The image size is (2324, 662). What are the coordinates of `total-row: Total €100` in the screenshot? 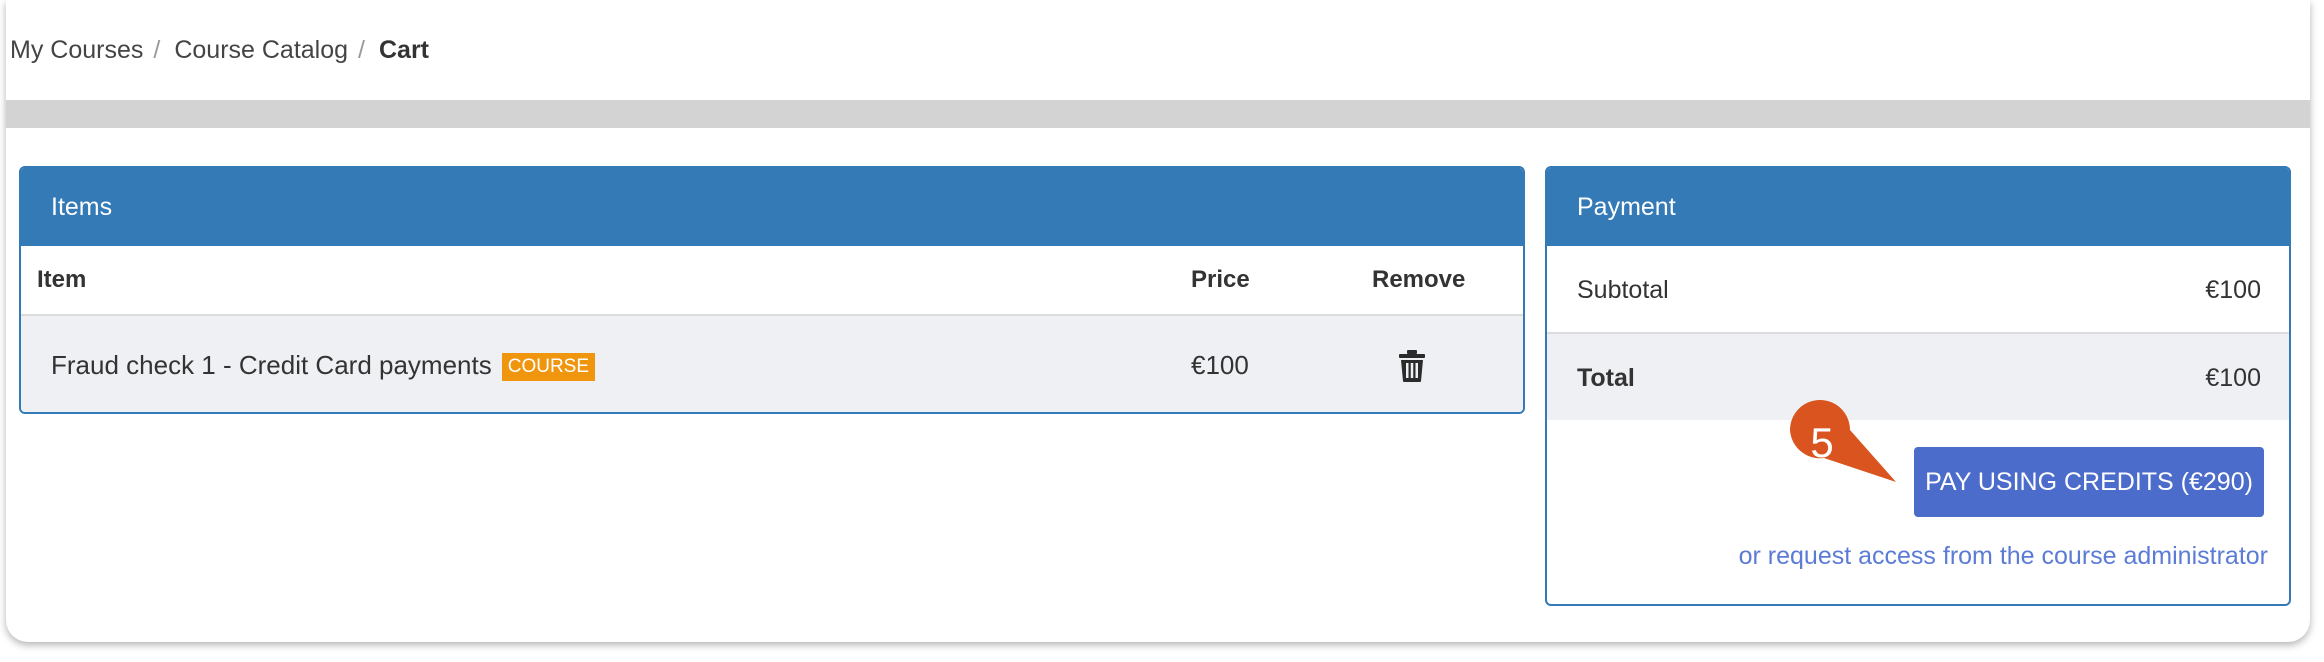 It's located at (1918, 377).